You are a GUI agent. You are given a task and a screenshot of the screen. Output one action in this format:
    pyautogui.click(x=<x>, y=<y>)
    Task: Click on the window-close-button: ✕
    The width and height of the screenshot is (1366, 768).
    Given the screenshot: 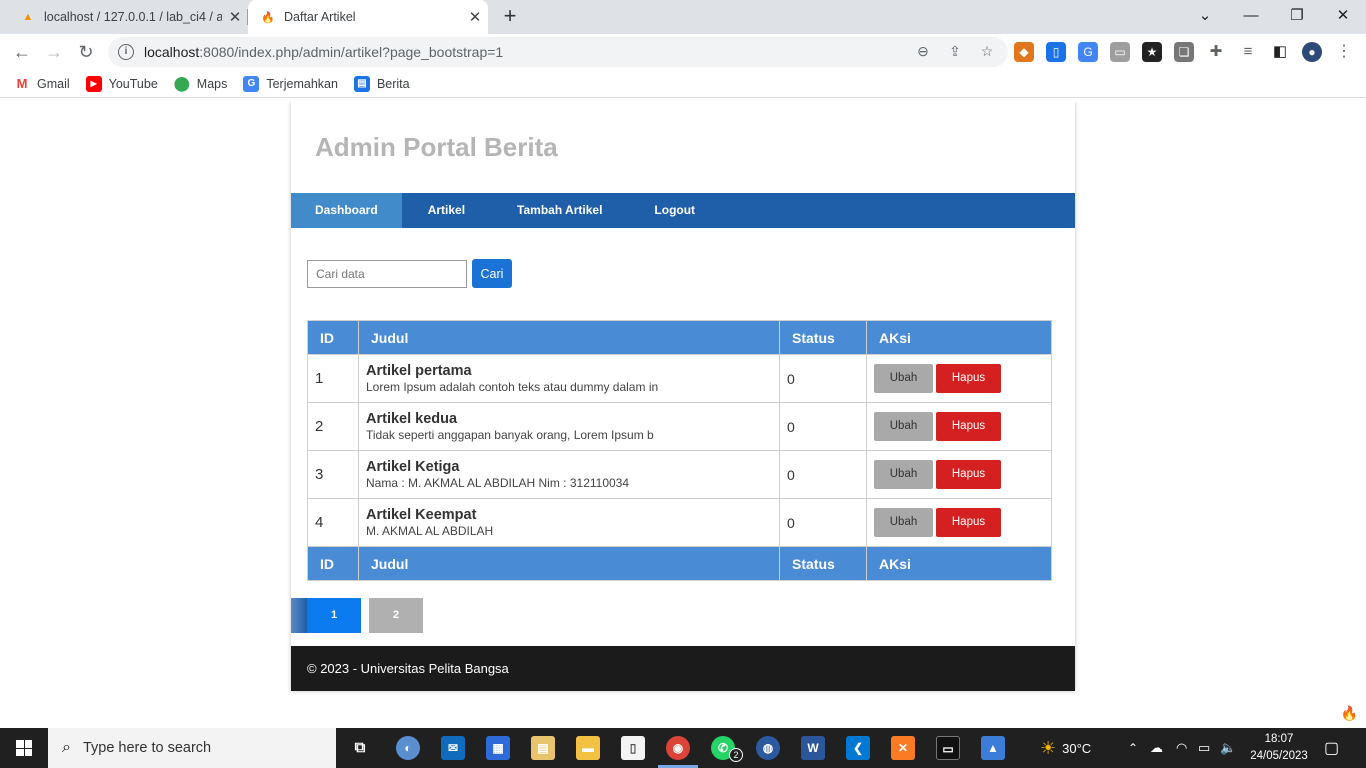 What is the action you would take?
    pyautogui.click(x=1343, y=15)
    